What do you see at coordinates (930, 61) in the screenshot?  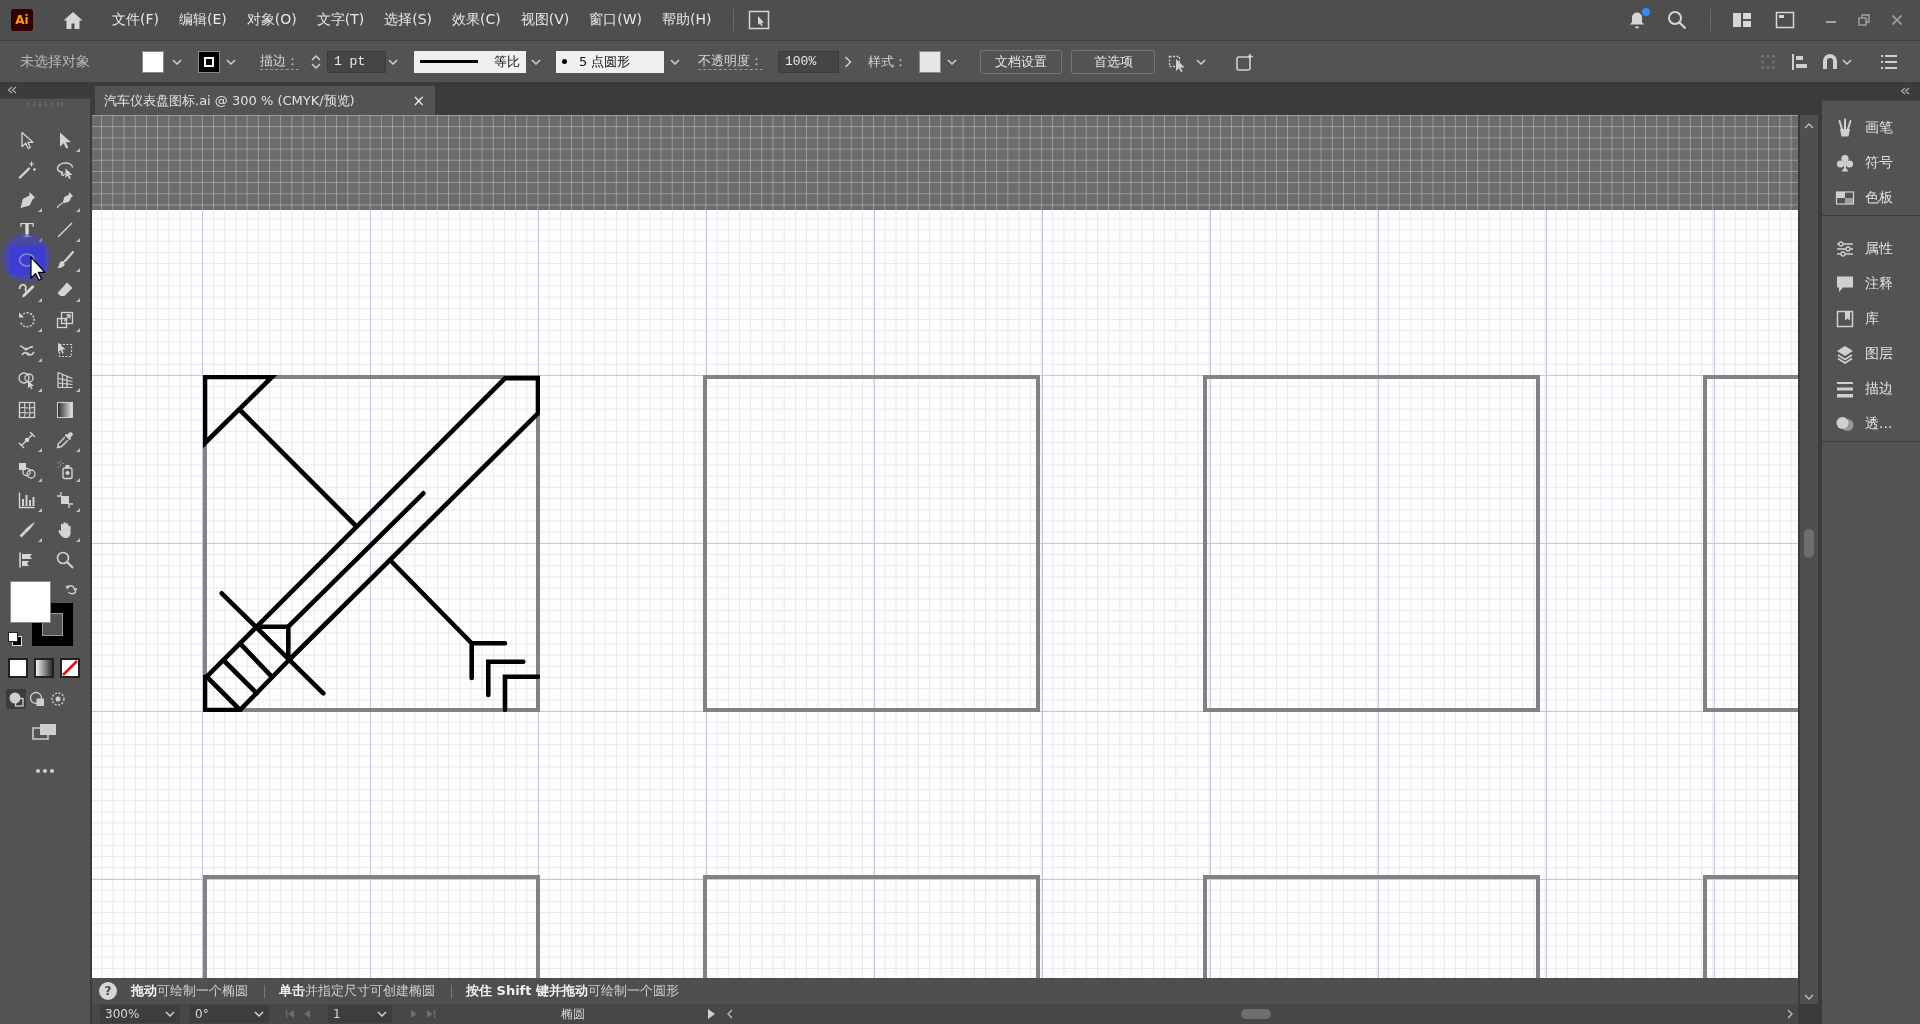 I see `style-swatch-icon` at bounding box center [930, 61].